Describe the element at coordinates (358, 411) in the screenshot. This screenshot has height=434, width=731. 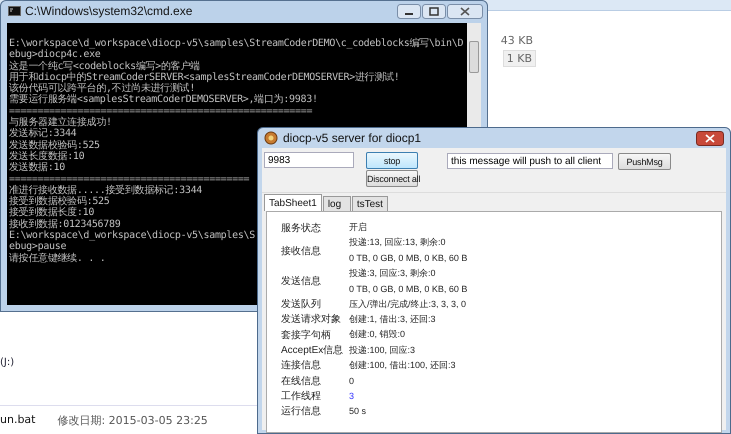
I see `info-value: 50 s` at that location.